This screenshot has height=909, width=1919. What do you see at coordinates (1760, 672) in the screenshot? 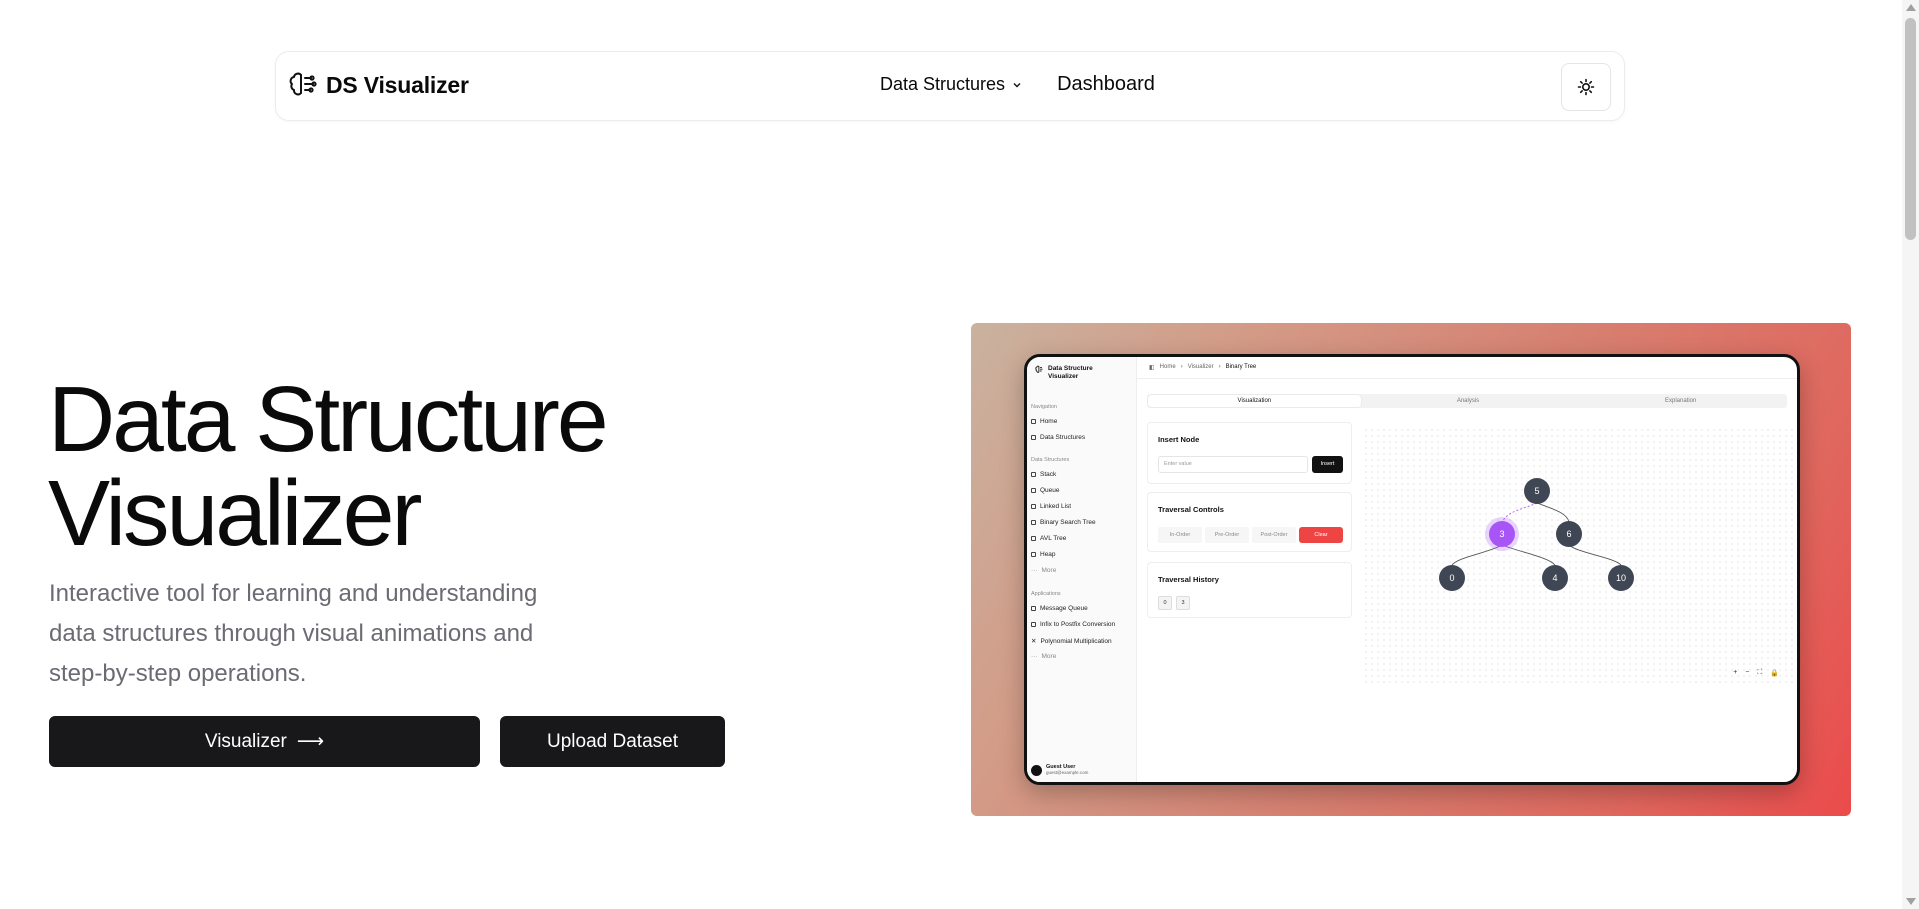
I see `fit-view-icon: ⛶` at bounding box center [1760, 672].